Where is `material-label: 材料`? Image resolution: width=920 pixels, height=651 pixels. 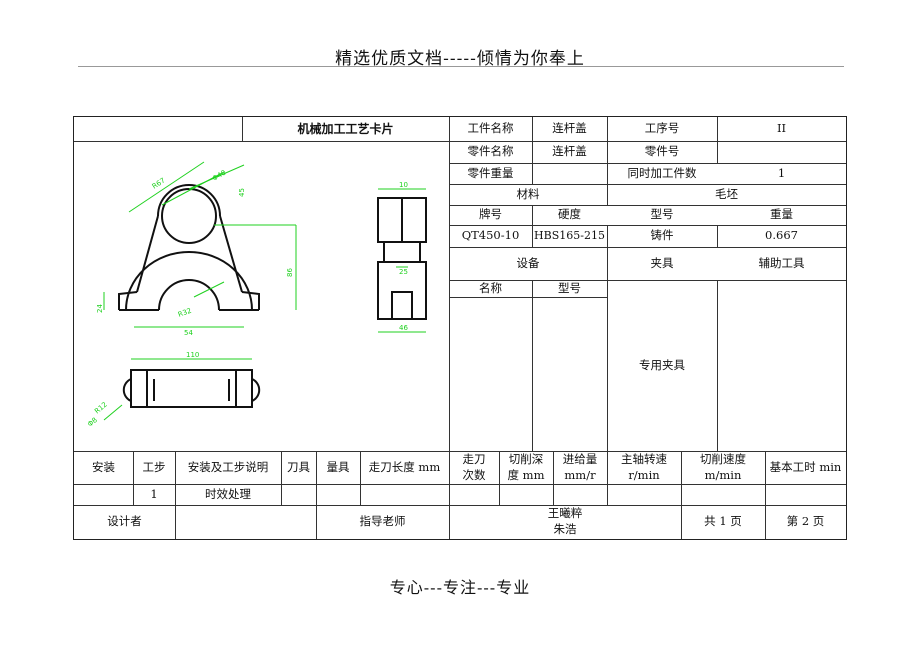 material-label: 材料 is located at coordinates (528, 193).